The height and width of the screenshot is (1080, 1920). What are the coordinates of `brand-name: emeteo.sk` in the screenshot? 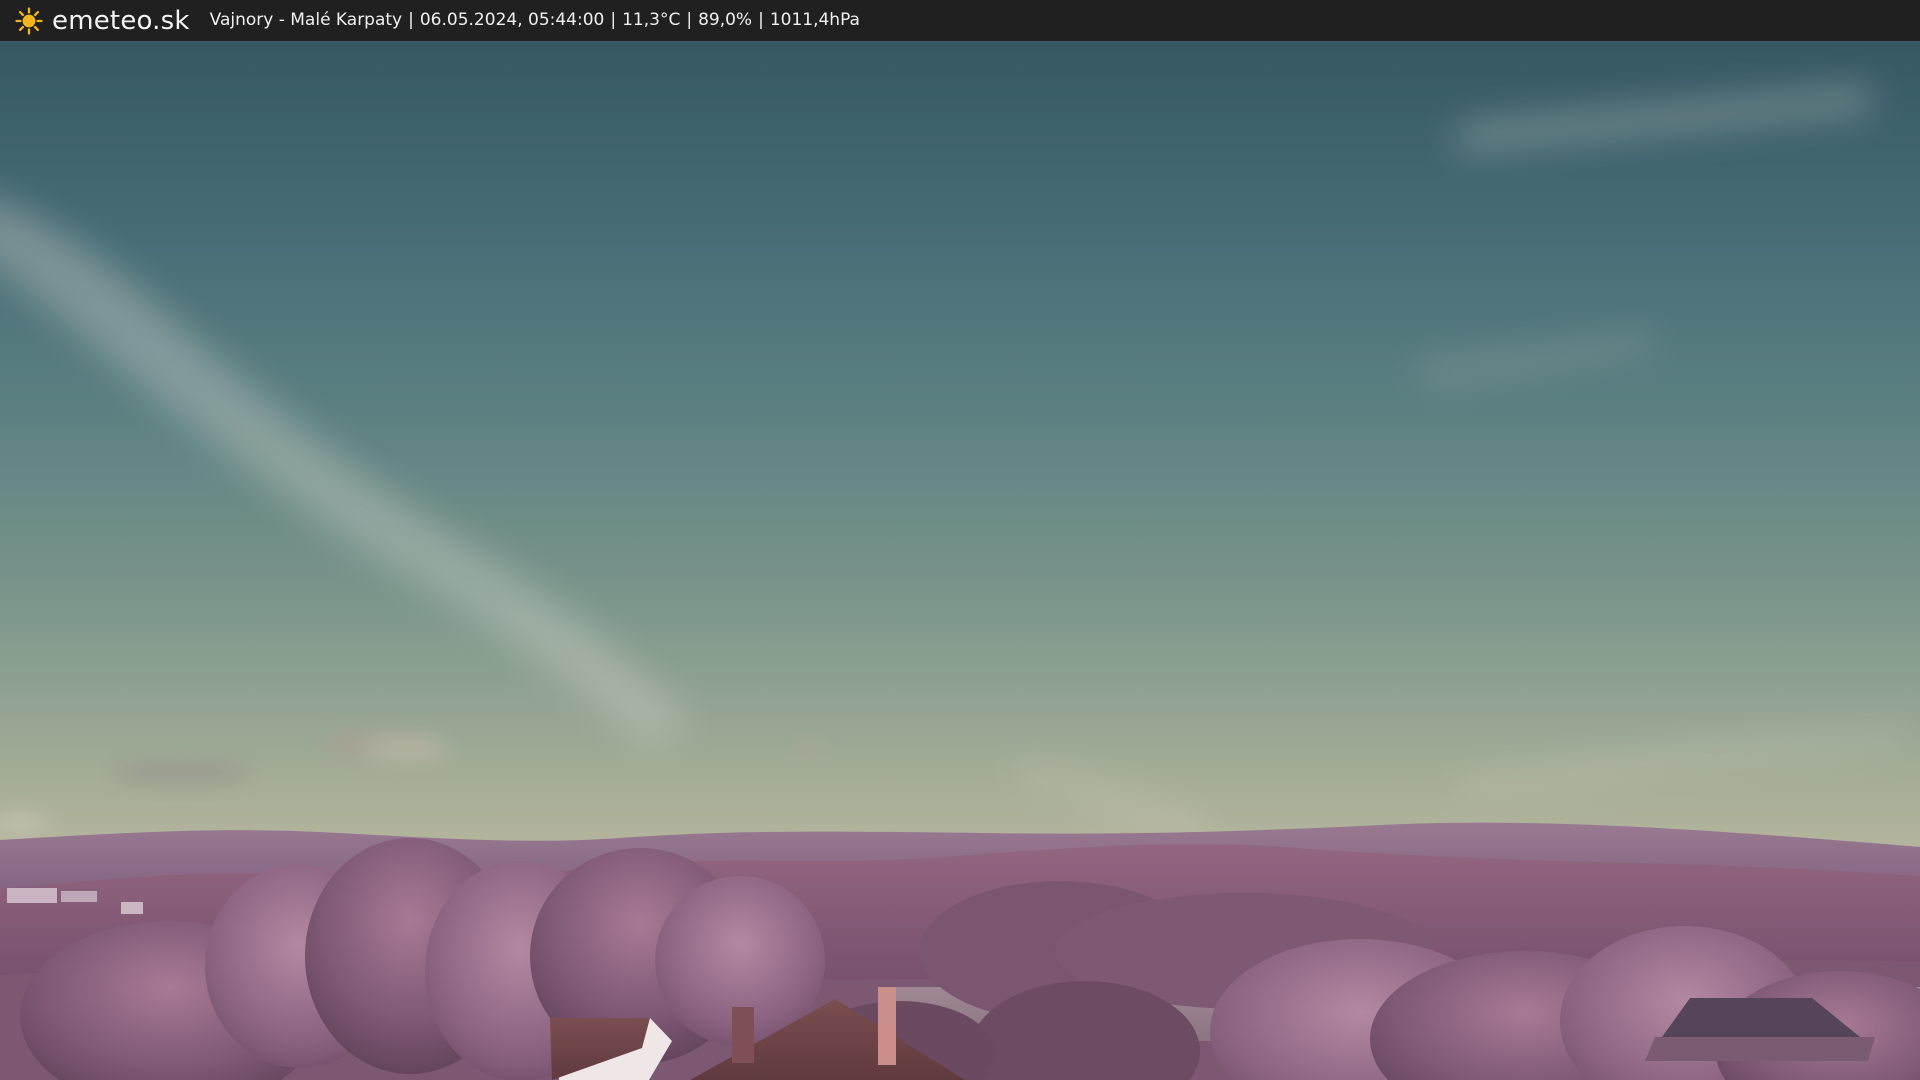 It's located at (121, 20).